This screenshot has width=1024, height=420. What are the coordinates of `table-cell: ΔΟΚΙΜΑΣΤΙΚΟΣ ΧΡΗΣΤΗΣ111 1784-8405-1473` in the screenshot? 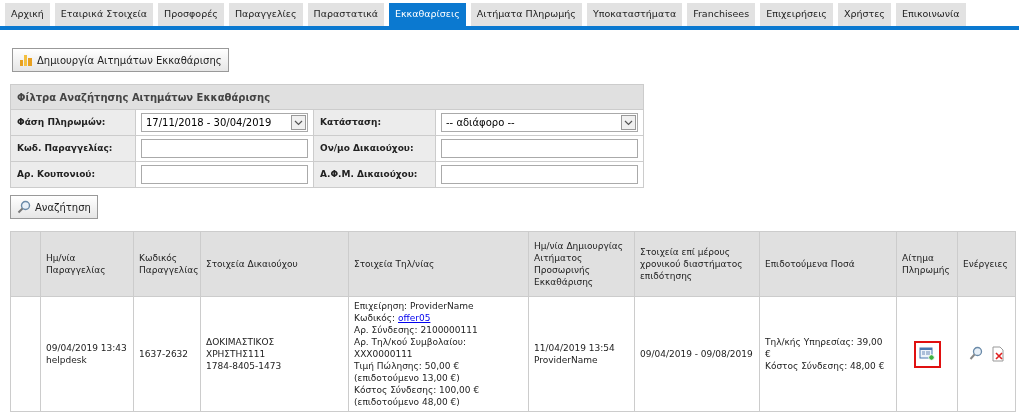 It's located at (274, 354).